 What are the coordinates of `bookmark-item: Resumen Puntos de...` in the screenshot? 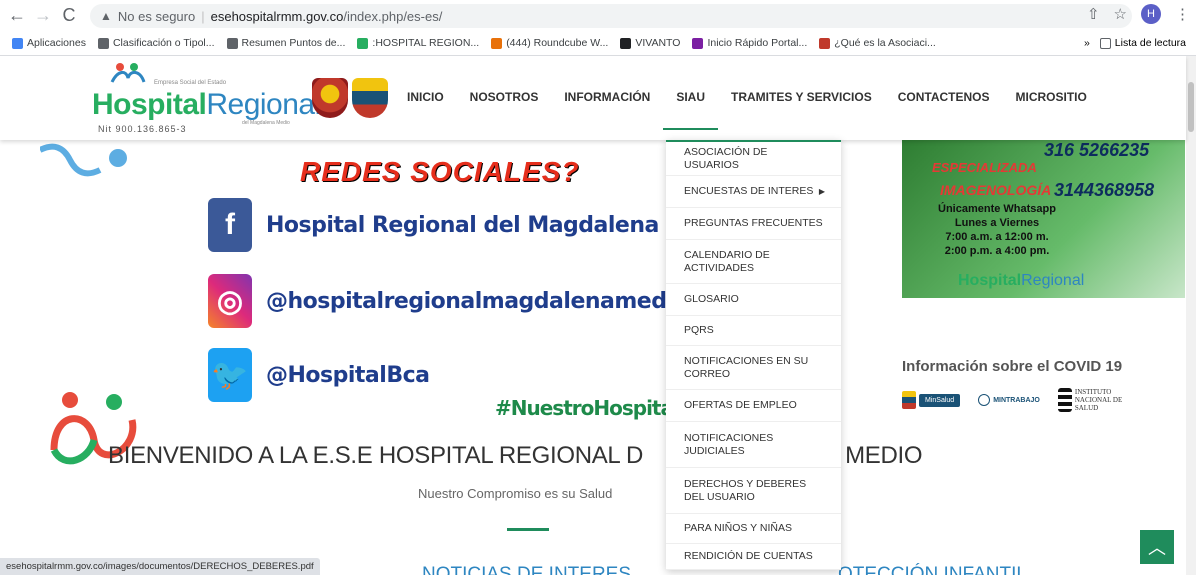 It's located at (286, 43).